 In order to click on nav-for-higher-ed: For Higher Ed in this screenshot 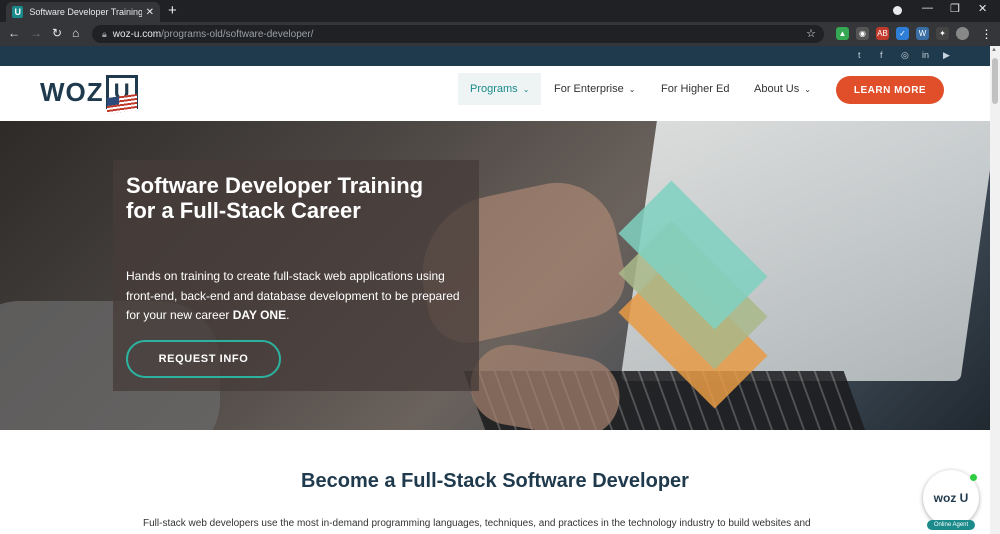, I will do `click(695, 89)`.